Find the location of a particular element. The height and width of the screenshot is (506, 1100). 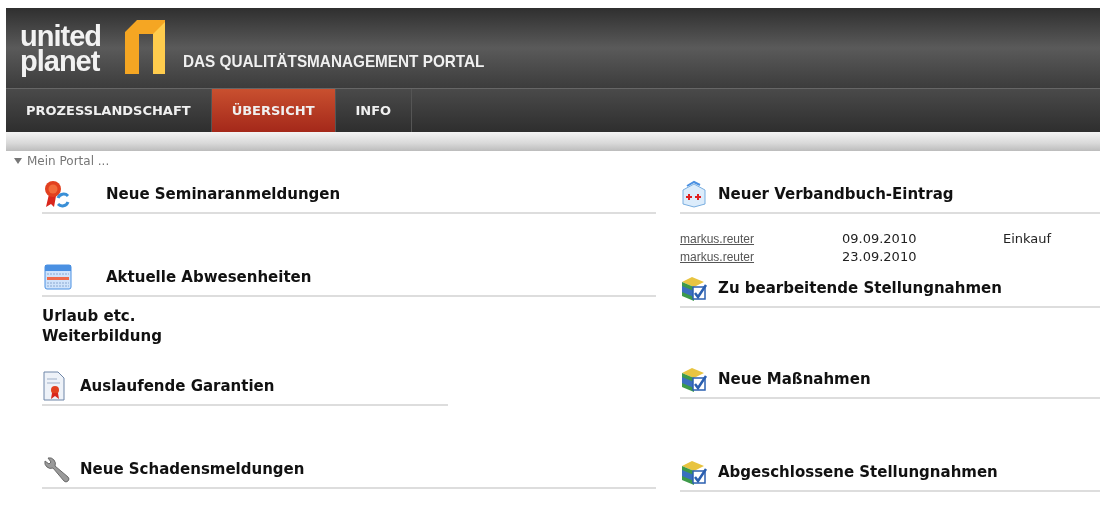

absence-type: Urlaub etc. is located at coordinates (89, 316).